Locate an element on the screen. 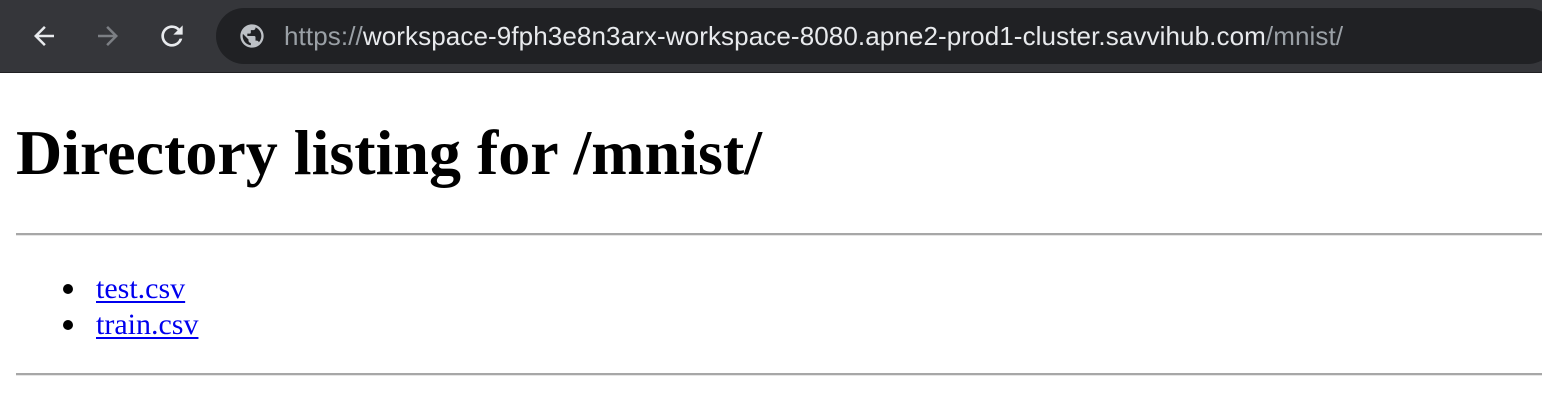 The height and width of the screenshot is (420, 1542). arrow-left-icon is located at coordinates (44, 36).